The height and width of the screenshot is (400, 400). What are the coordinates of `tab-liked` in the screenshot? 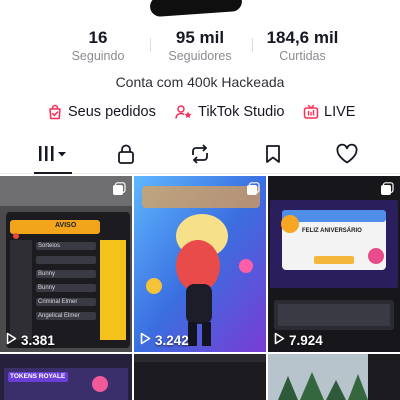 It's located at (347, 156).